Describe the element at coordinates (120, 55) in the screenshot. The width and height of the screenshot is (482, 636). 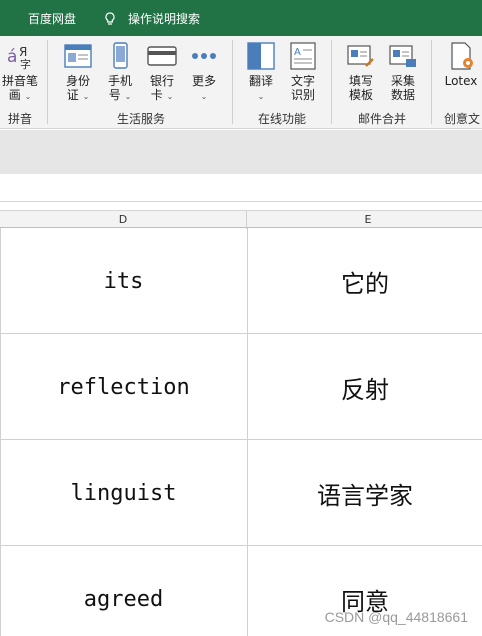
I see `mobile-phone-icon` at that location.